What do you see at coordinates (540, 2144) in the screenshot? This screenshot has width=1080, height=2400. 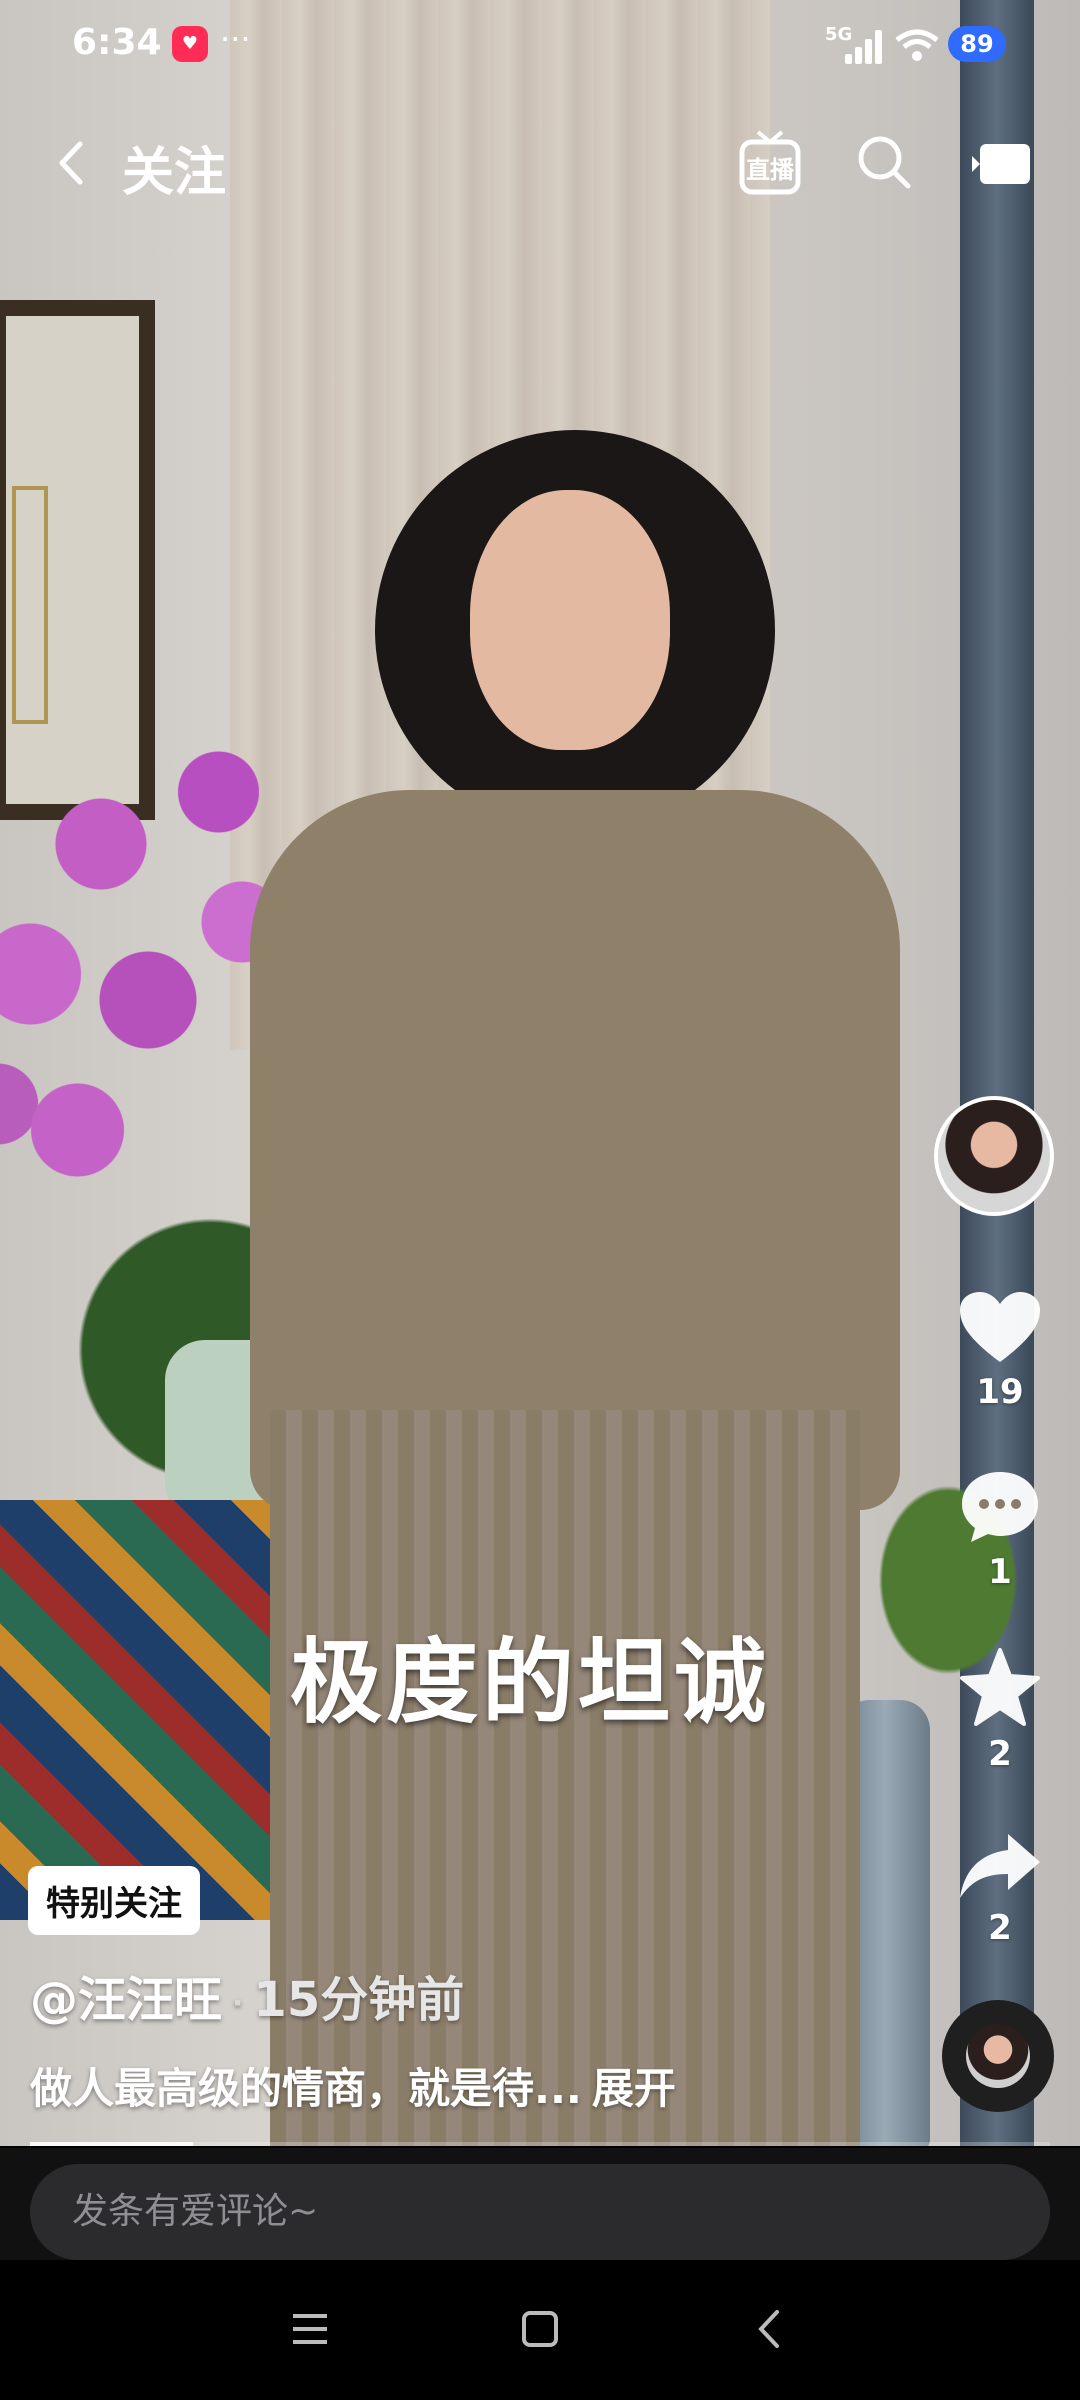 I see `video-progress-bar` at bounding box center [540, 2144].